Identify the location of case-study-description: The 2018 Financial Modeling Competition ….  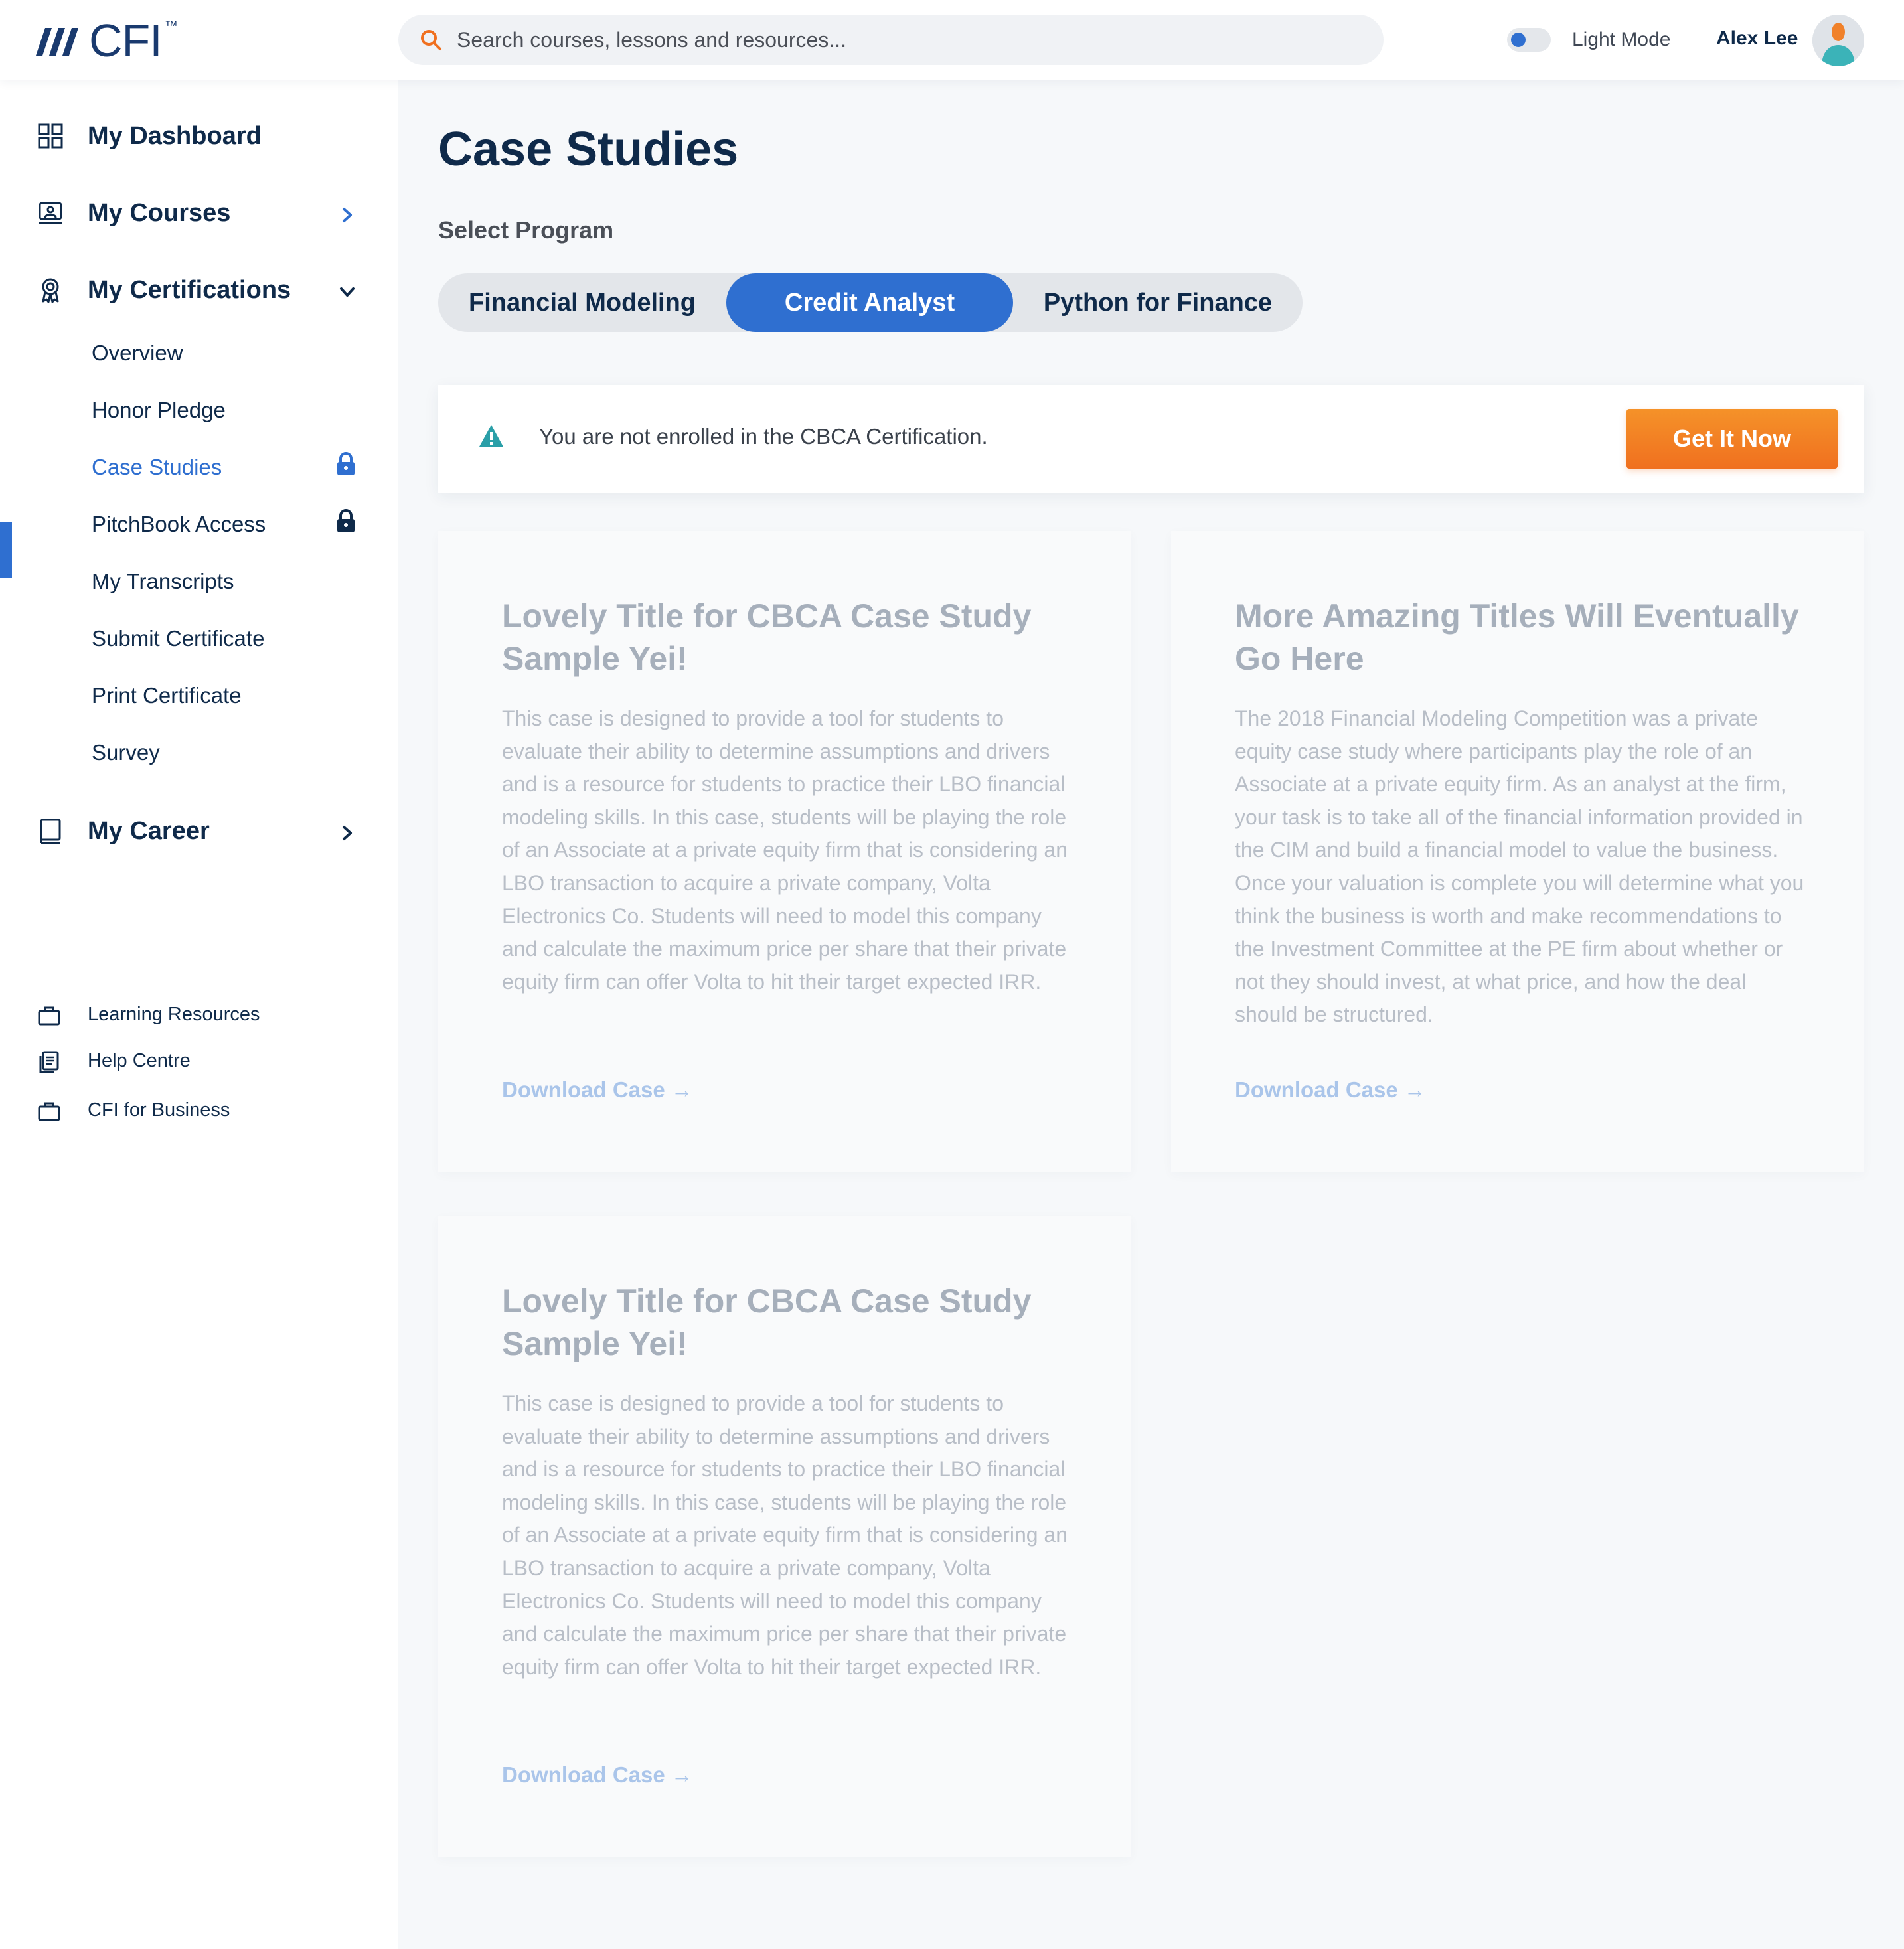
(1519, 867).